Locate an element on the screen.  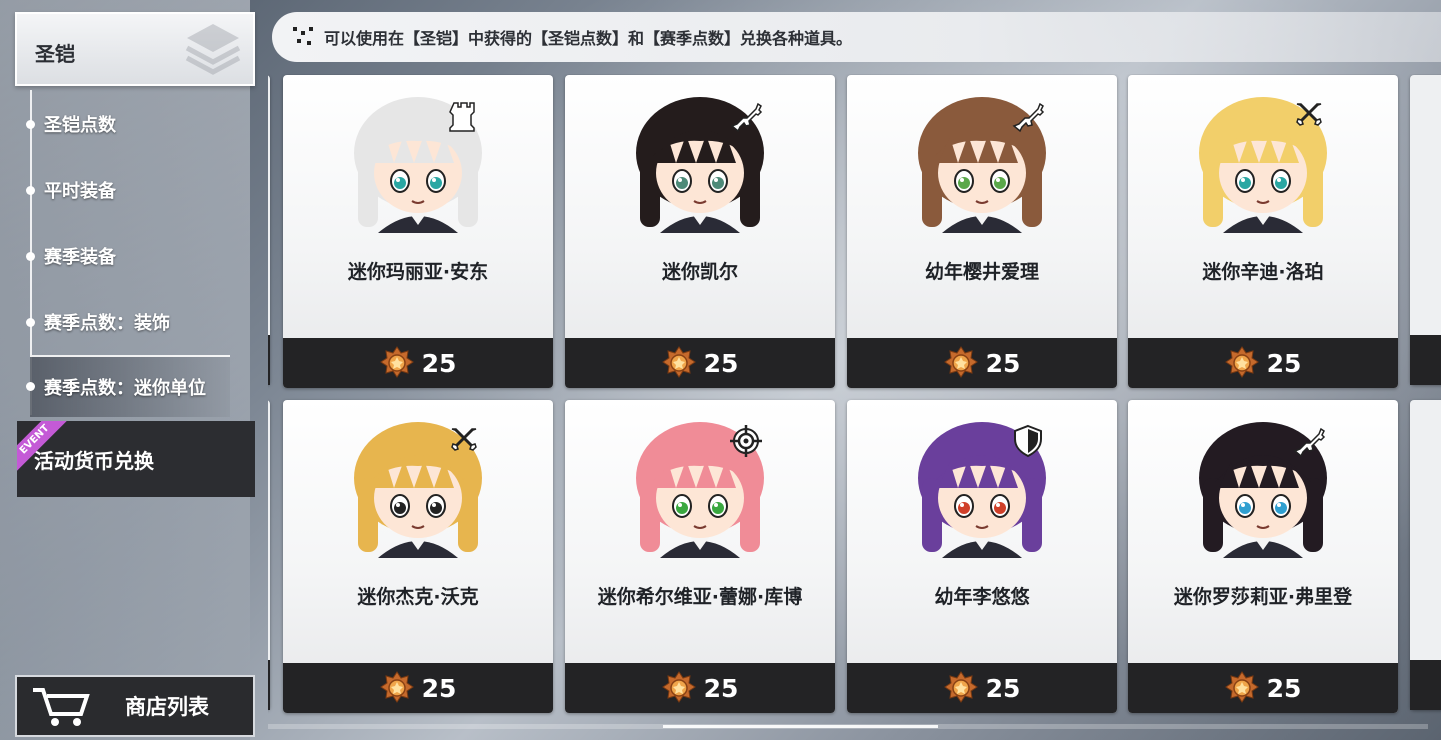
crosshair-icon is located at coordinates (746, 441).